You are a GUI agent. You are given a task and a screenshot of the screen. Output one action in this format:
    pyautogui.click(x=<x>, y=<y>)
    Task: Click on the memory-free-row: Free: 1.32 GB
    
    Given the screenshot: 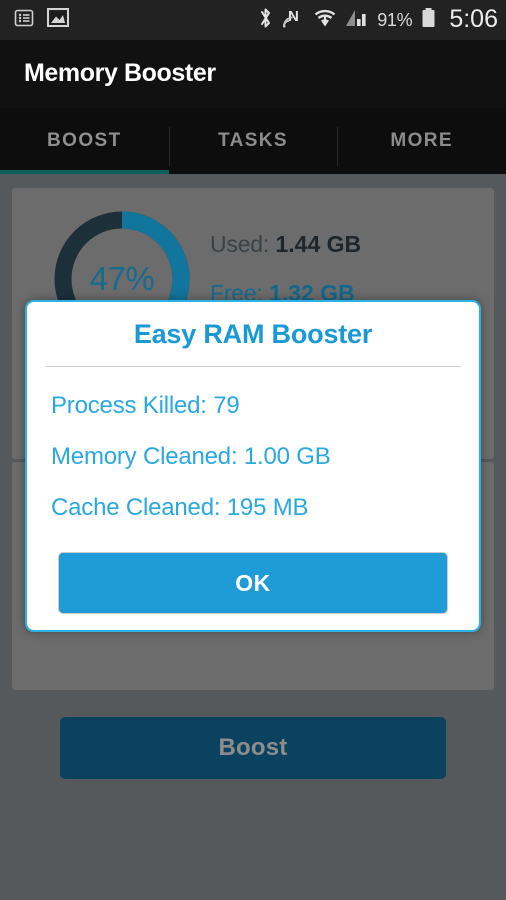 What is the action you would take?
    pyautogui.click(x=285, y=293)
    